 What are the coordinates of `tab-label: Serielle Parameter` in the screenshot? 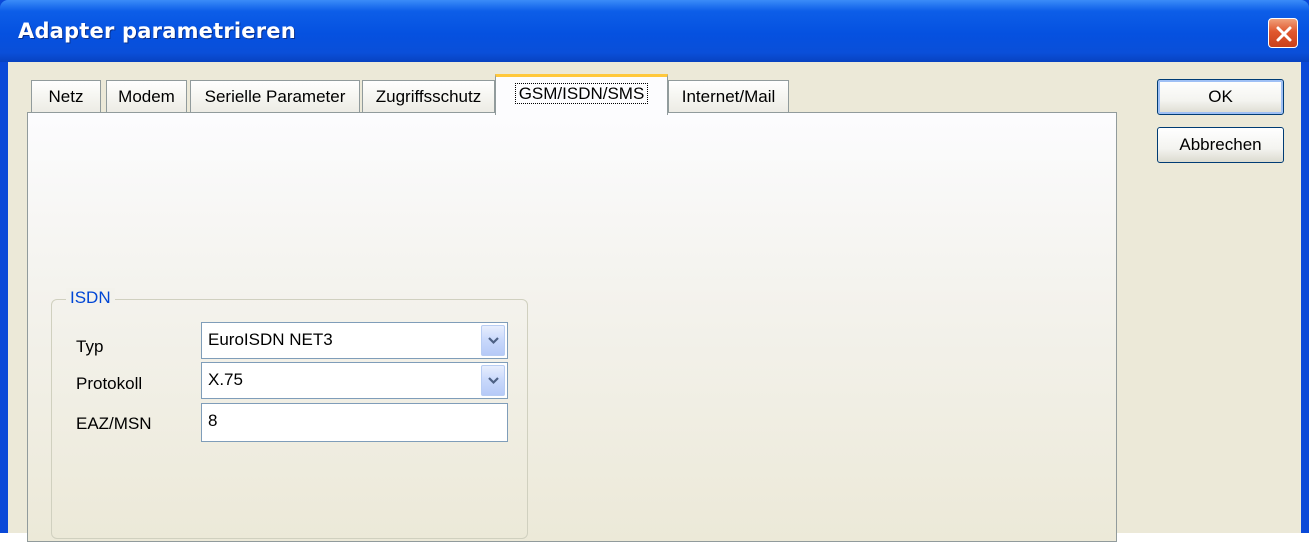 It's located at (275, 96).